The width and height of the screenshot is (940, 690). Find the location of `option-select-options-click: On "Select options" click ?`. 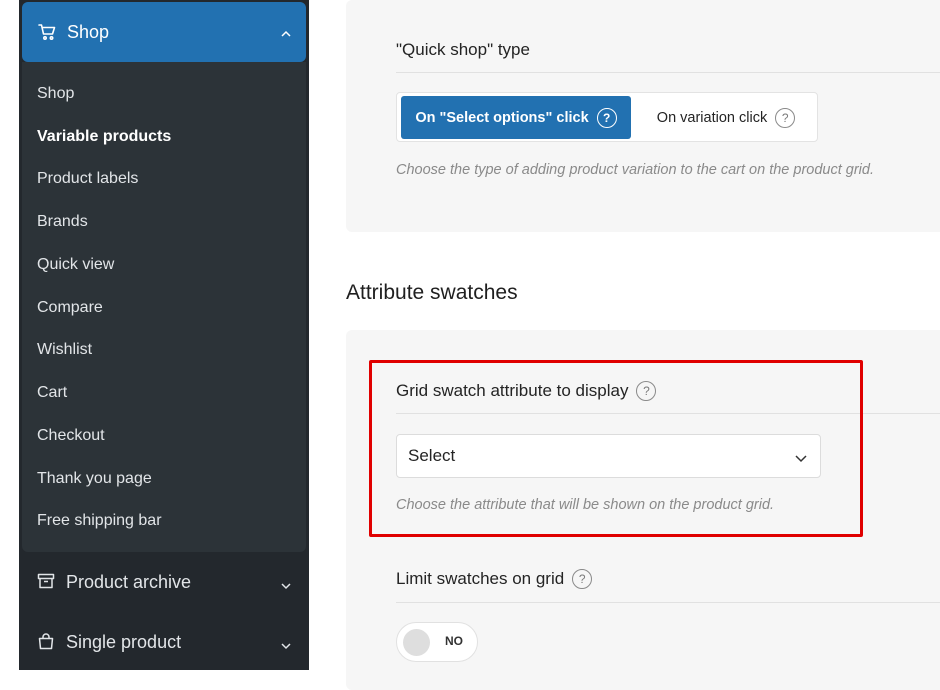

option-select-options-click: On "Select options" click ? is located at coordinates (516, 117).